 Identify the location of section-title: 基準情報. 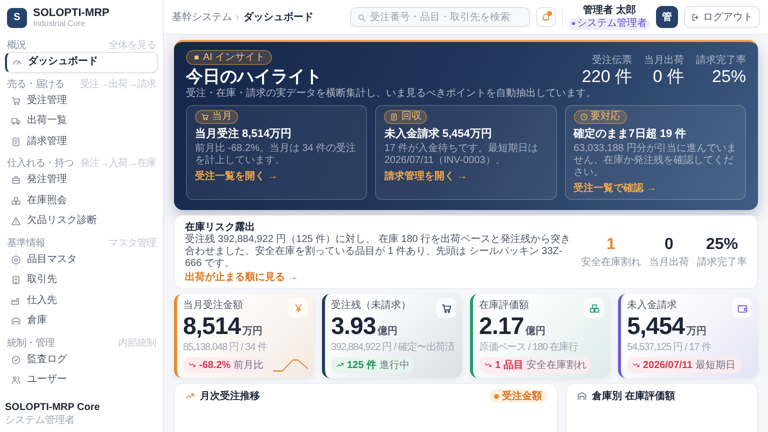
(26, 243).